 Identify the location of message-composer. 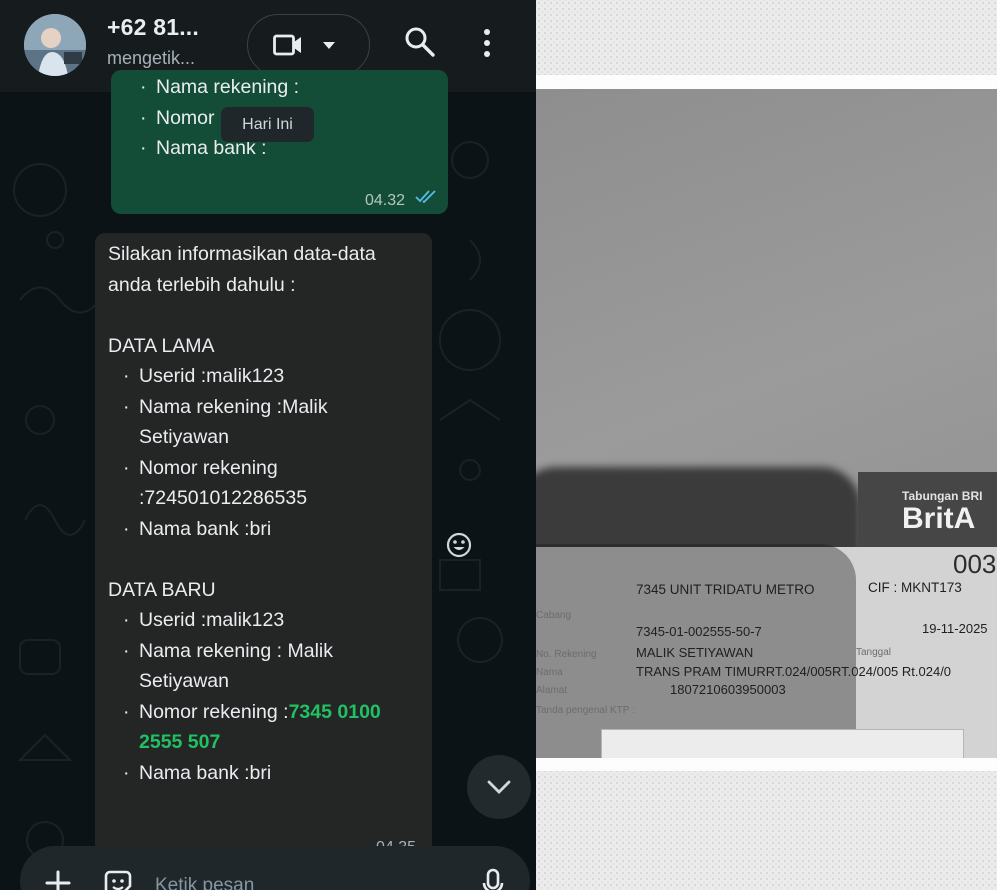
(275, 868).